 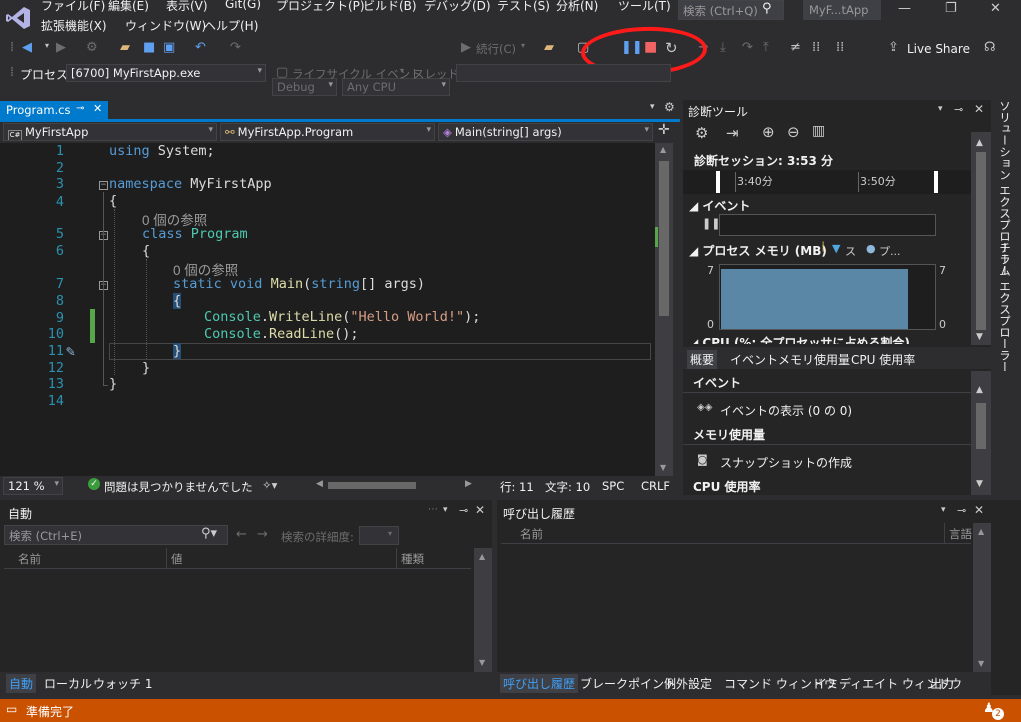 I want to click on tab-output: 出力, so click(x=942, y=683).